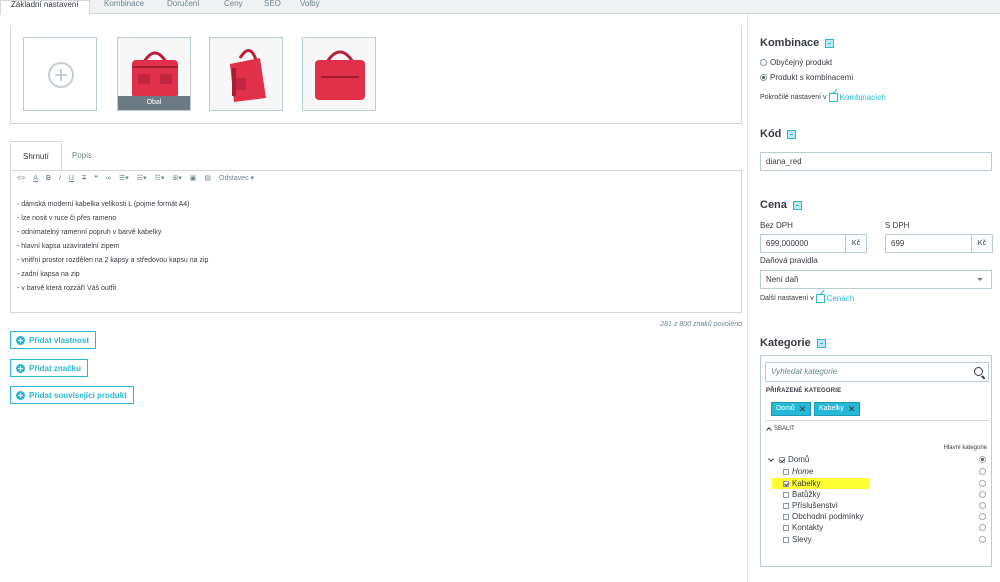 The image size is (1000, 582). Describe the element at coordinates (59, 340) in the screenshot. I see `add-feature-label: Přidat vlastnost` at that location.